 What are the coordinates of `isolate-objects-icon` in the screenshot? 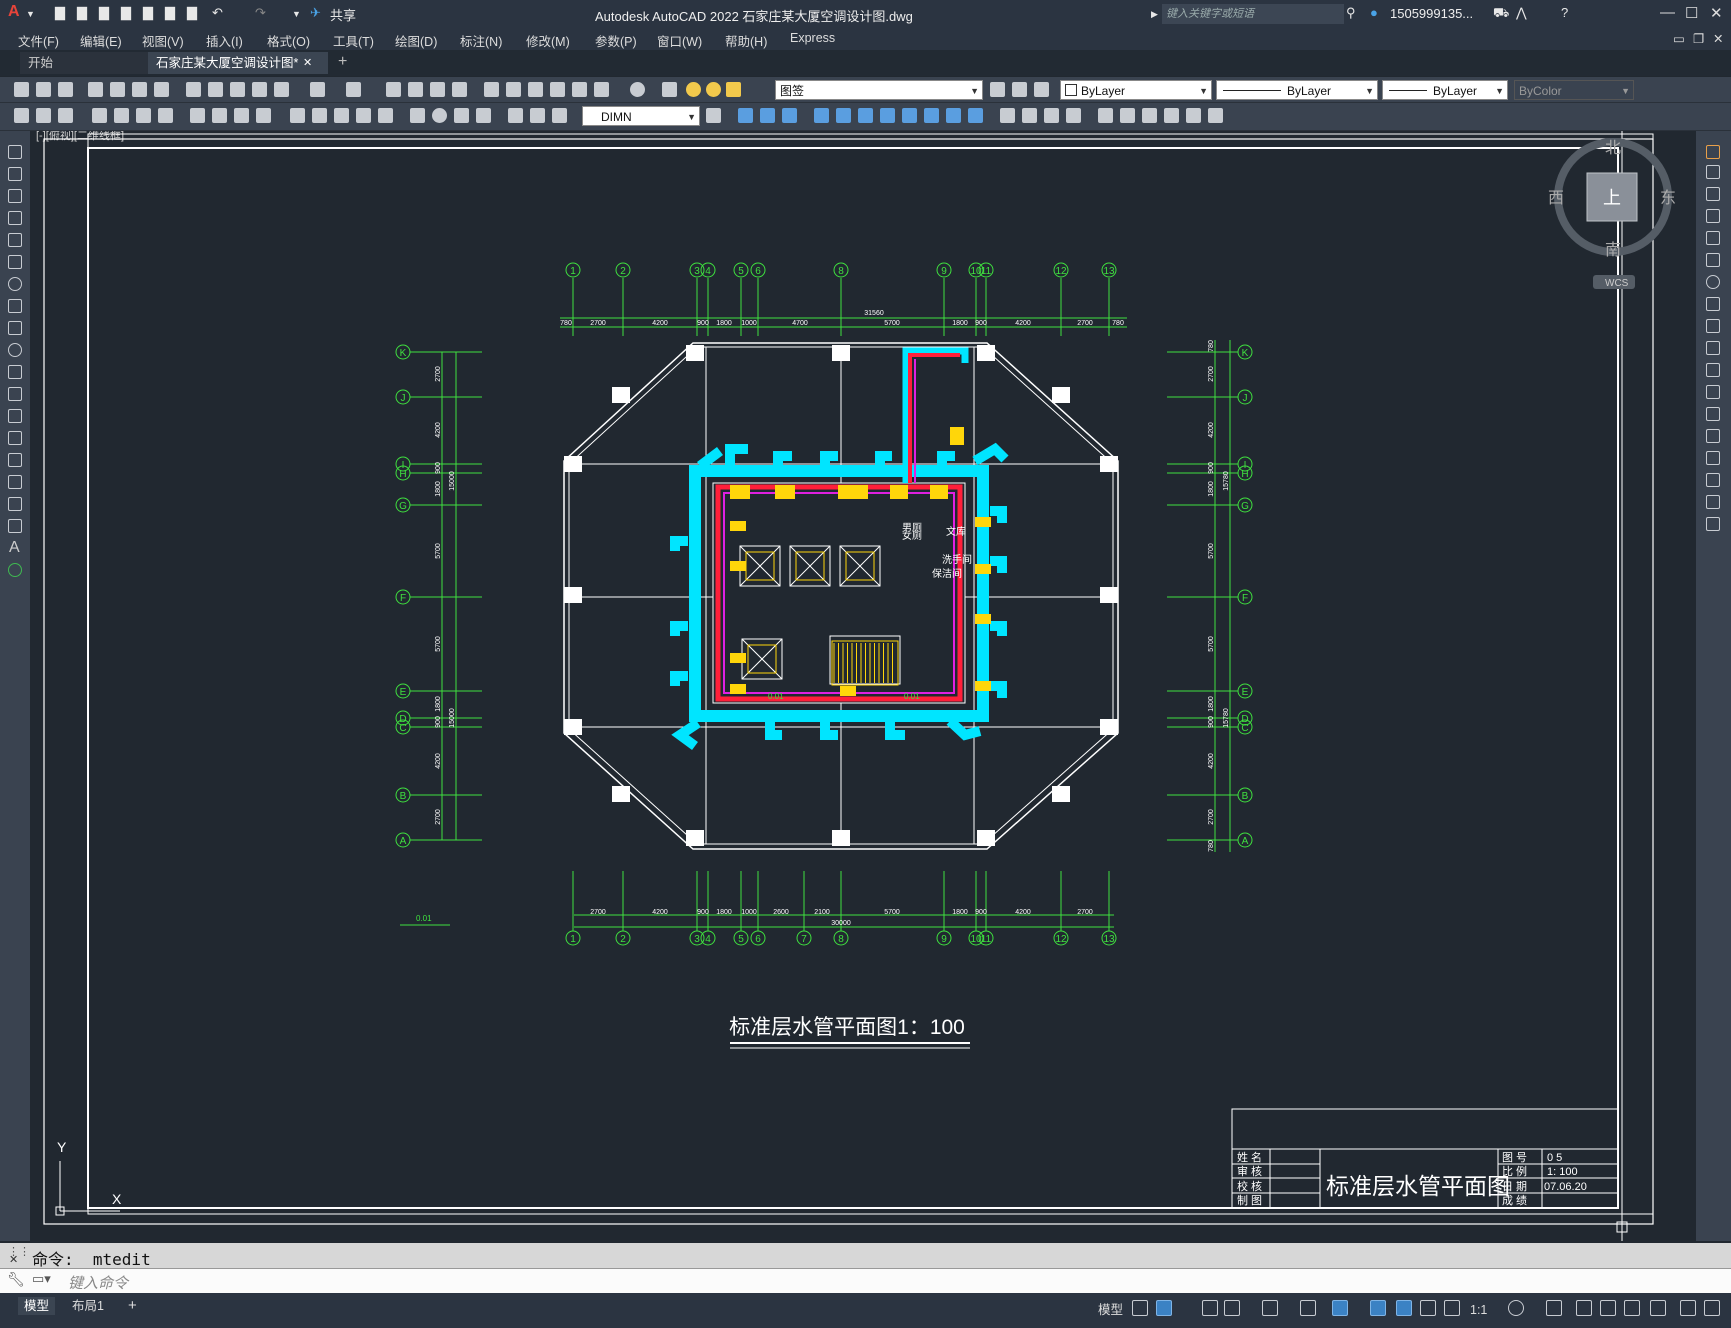 It's located at (1658, 1308).